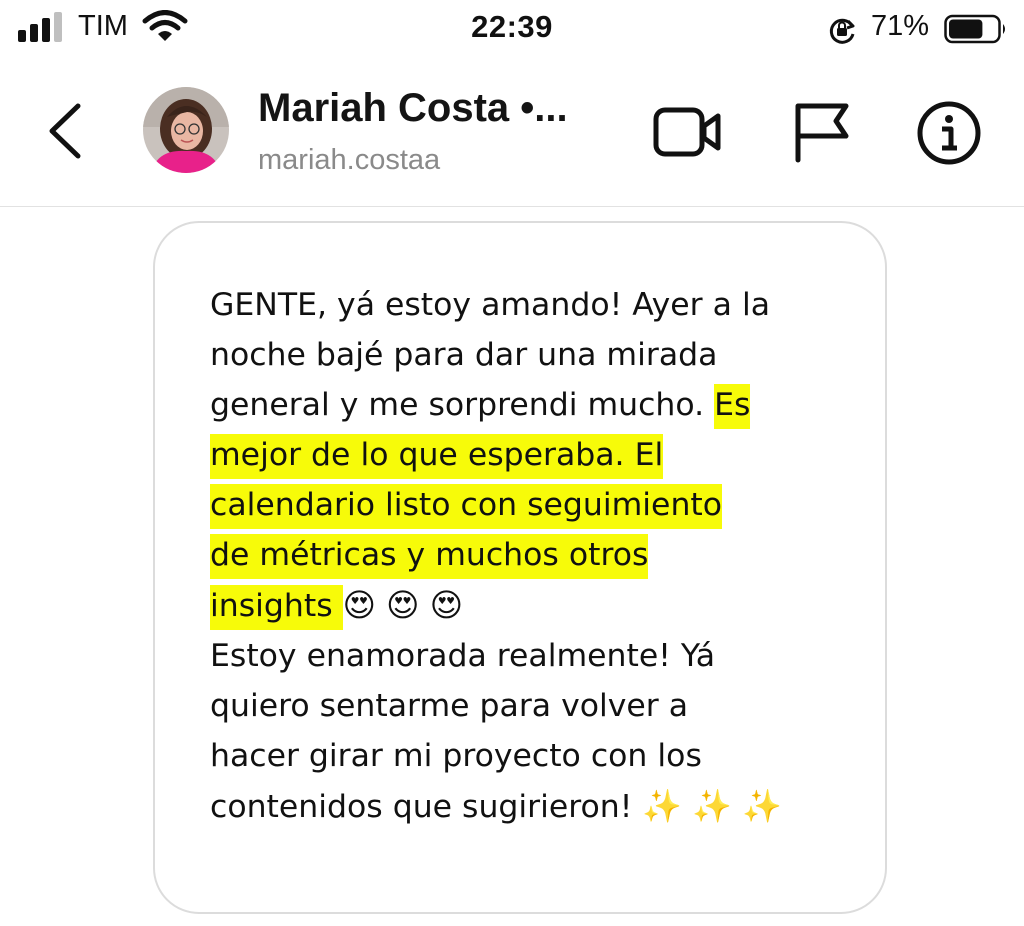 This screenshot has width=1024, height=926. Describe the element at coordinates (540, 605) in the screenshot. I see `message-line: insights 😍 😍 😍` at that location.